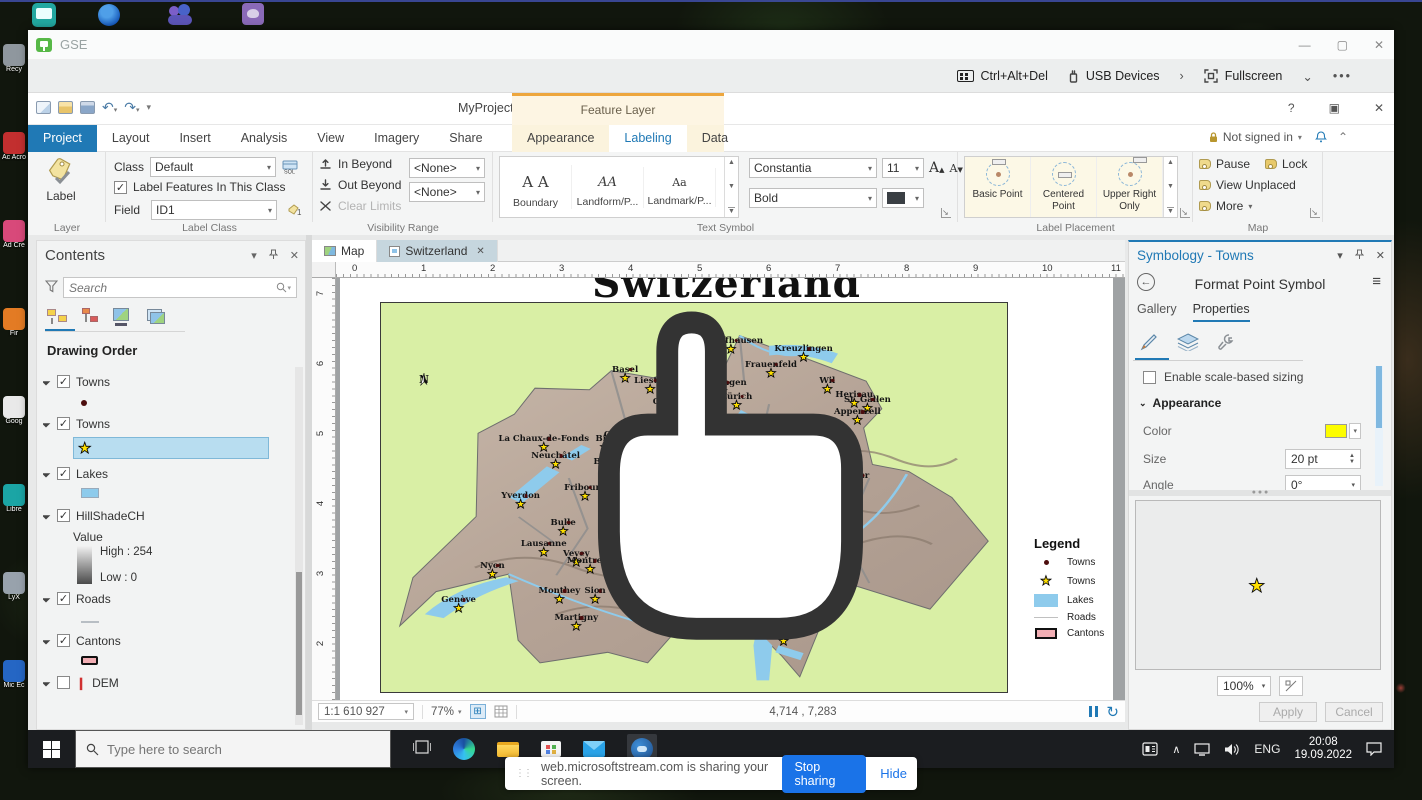 Image resolution: width=1422 pixels, height=800 pixels. What do you see at coordinates (1320, 137) in the screenshot?
I see `notification-bell-icon` at bounding box center [1320, 137].